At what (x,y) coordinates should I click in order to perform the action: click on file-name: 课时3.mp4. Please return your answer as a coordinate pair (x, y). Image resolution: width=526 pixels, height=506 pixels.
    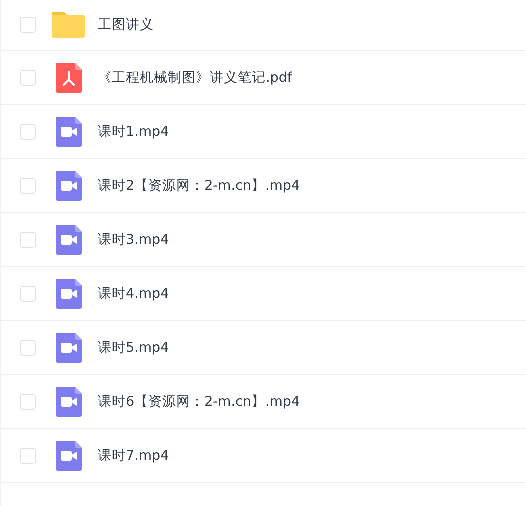
    Looking at the image, I should click on (134, 239).